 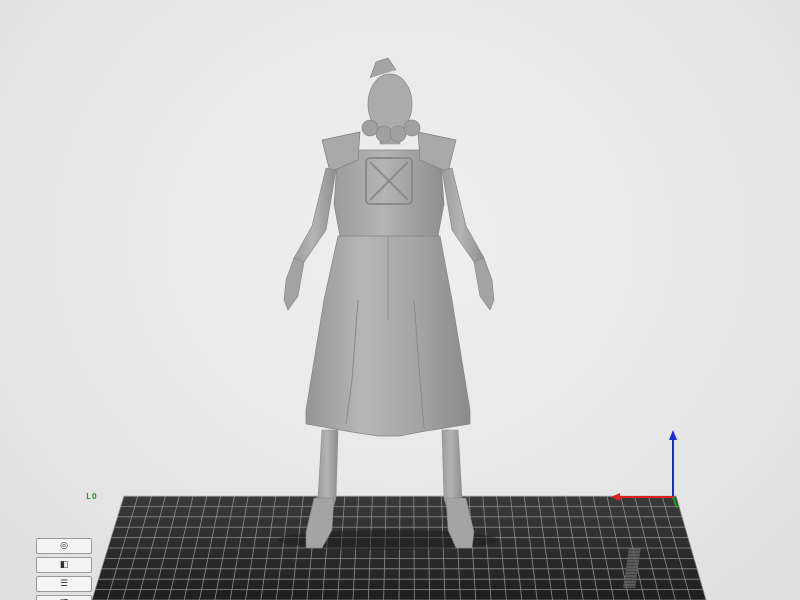 I want to click on view-3d-icon: ◎, so click(x=64, y=545).